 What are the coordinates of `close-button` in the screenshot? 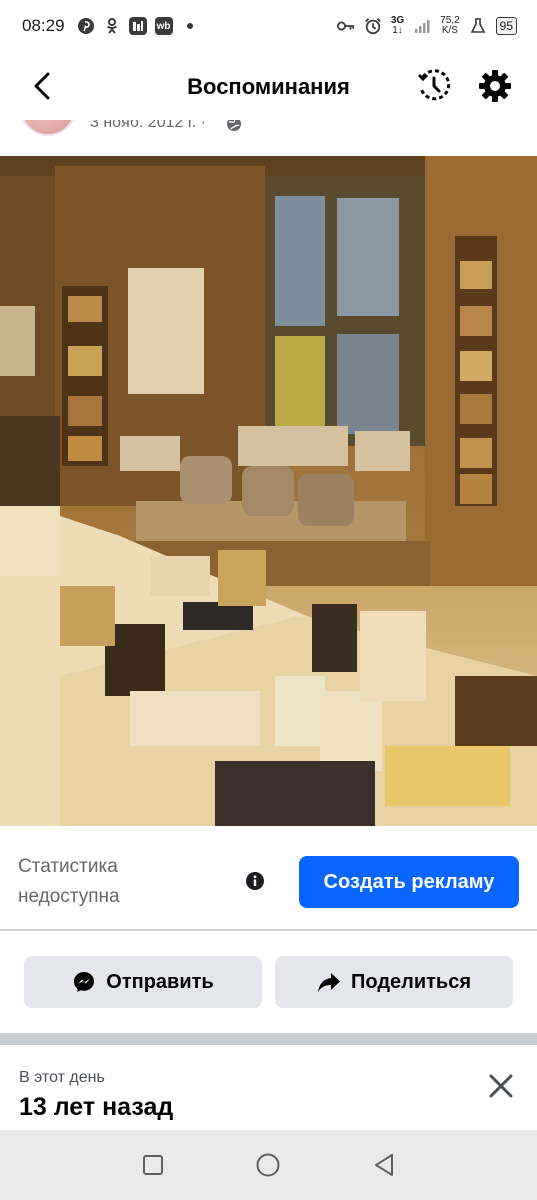 It's located at (501, 1086).